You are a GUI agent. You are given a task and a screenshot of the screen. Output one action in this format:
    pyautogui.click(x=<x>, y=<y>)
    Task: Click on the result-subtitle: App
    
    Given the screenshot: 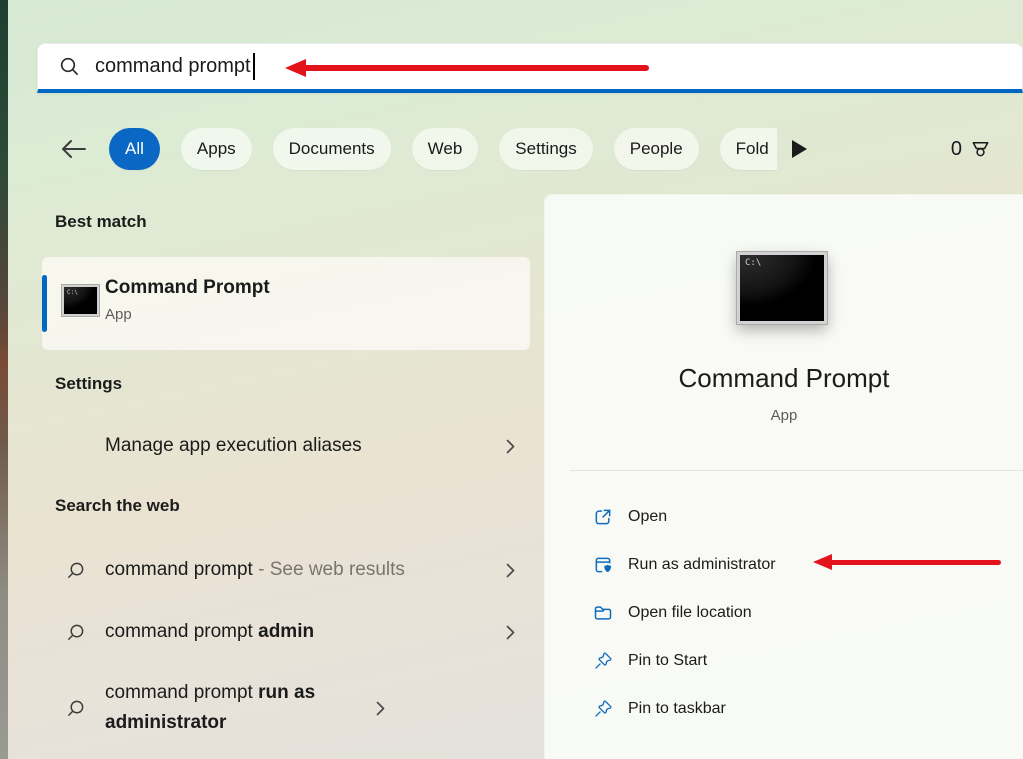 What is the action you would take?
    pyautogui.click(x=118, y=314)
    